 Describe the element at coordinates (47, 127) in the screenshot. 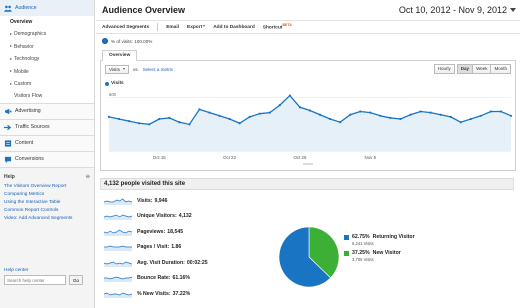

I see `sidebar-section: Traffic Sources` at that location.